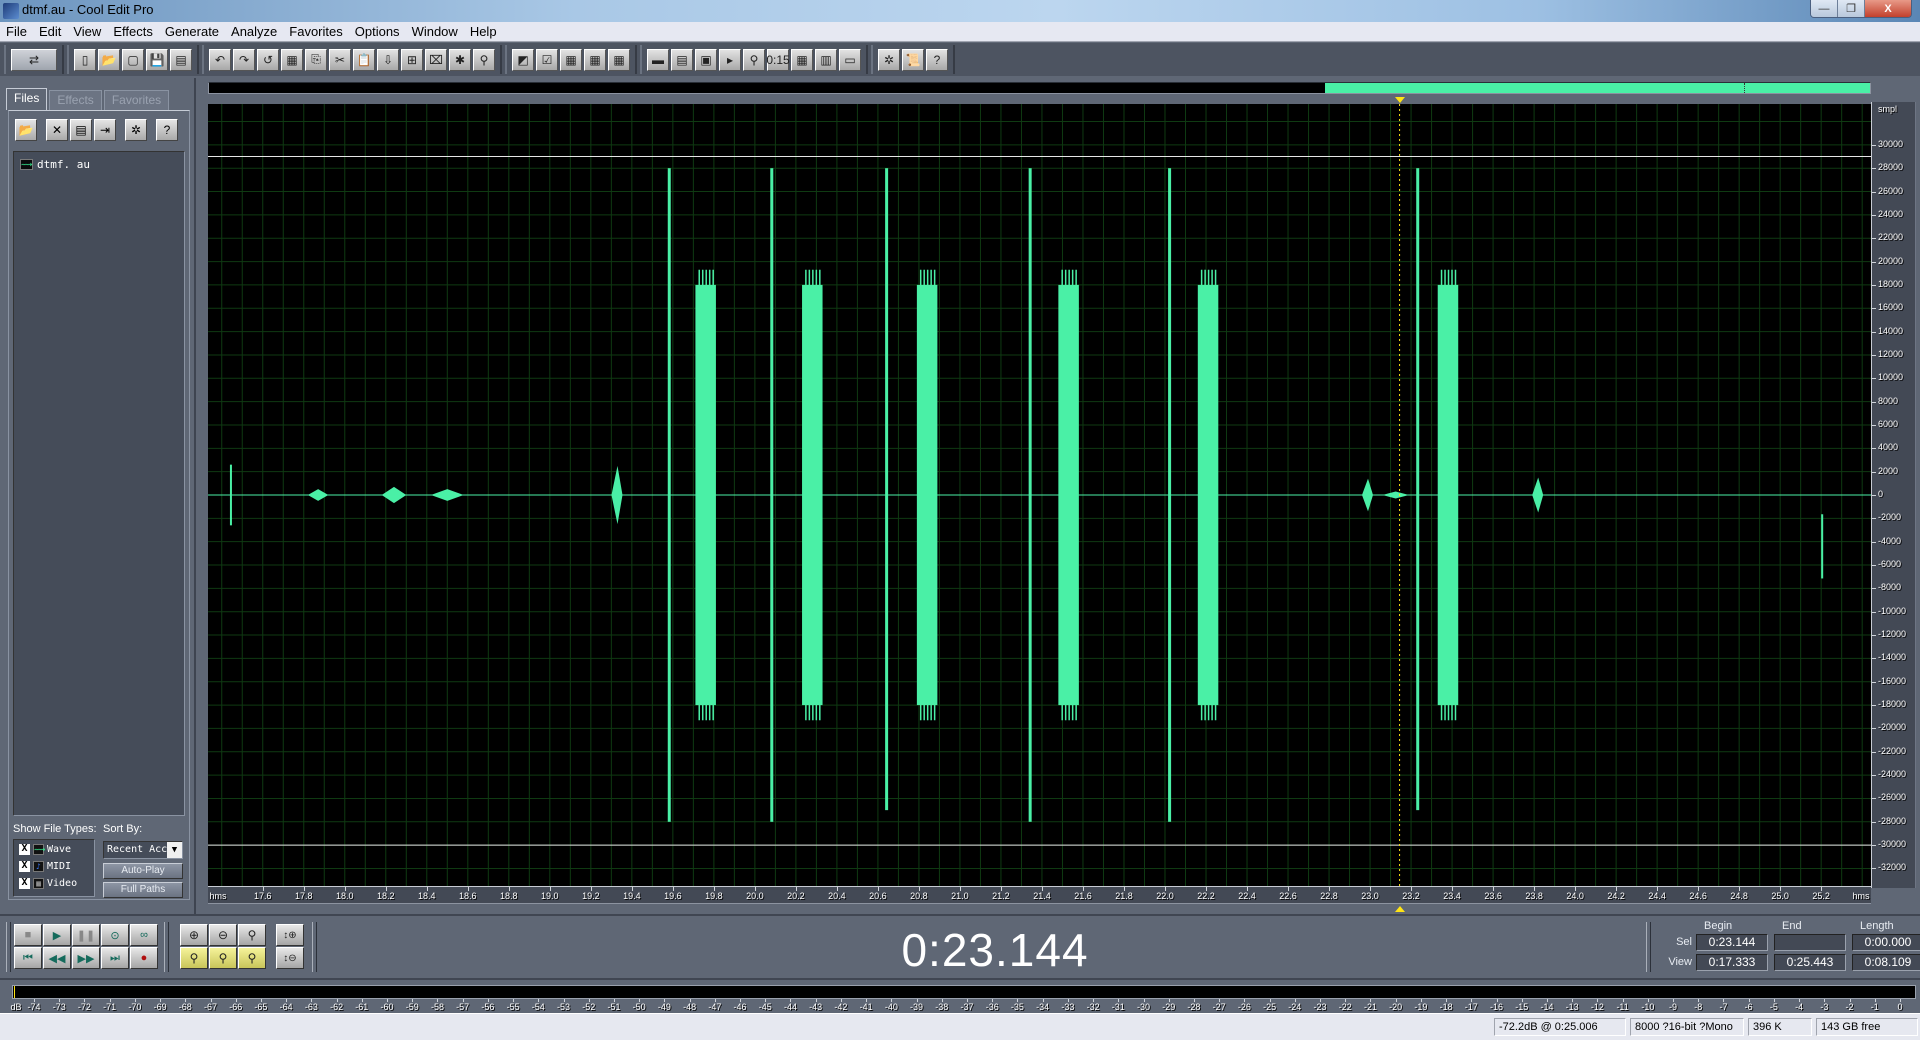  What do you see at coordinates (57, 130) in the screenshot?
I see `close-file-button: ✕` at bounding box center [57, 130].